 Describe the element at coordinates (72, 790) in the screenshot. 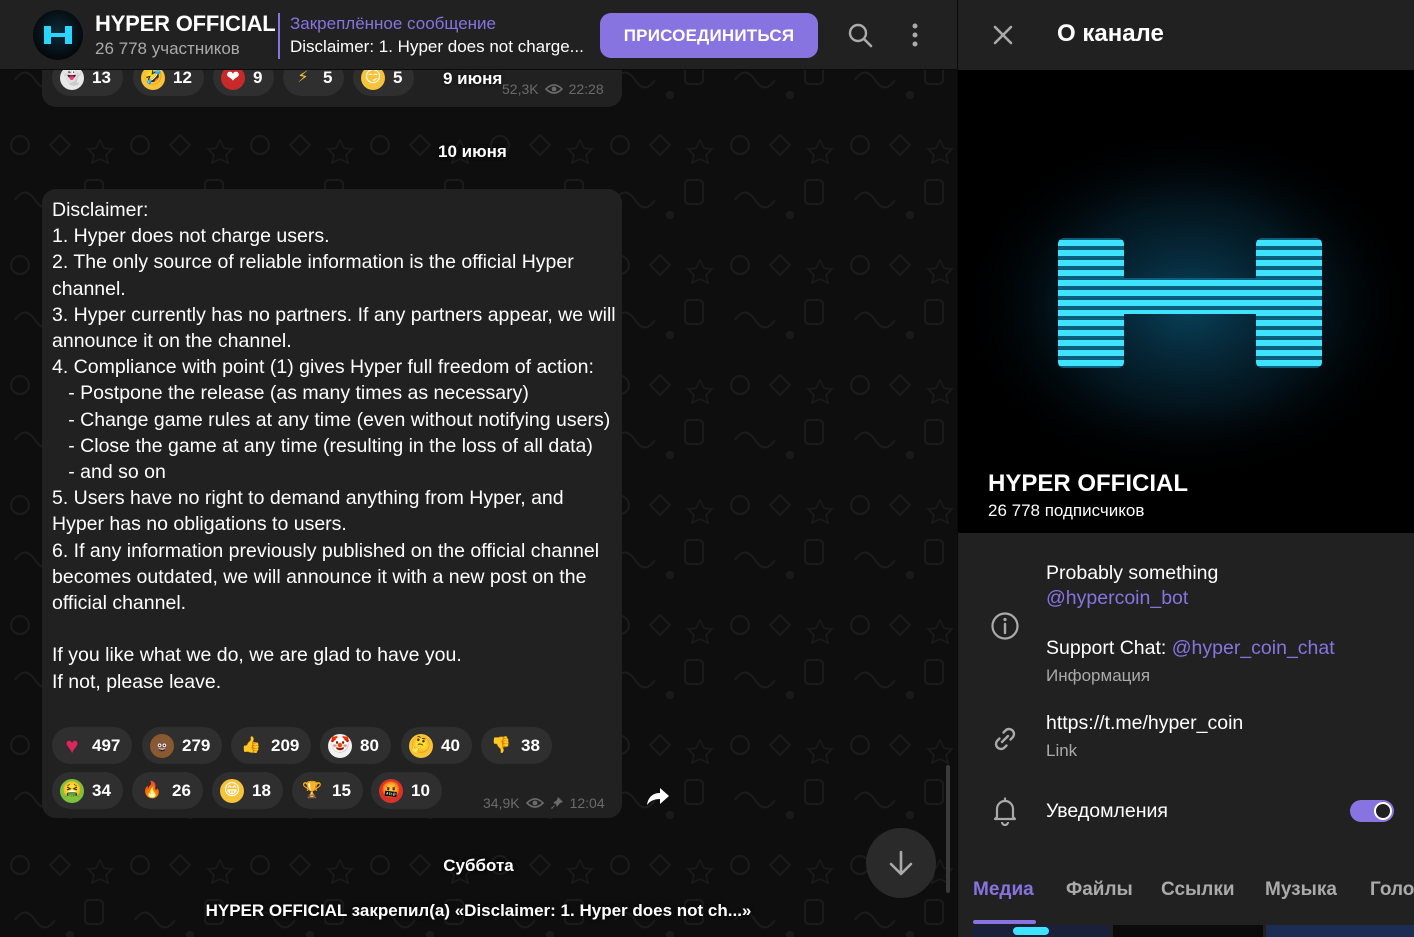

I see `nauseated-icon: 🤮` at that location.